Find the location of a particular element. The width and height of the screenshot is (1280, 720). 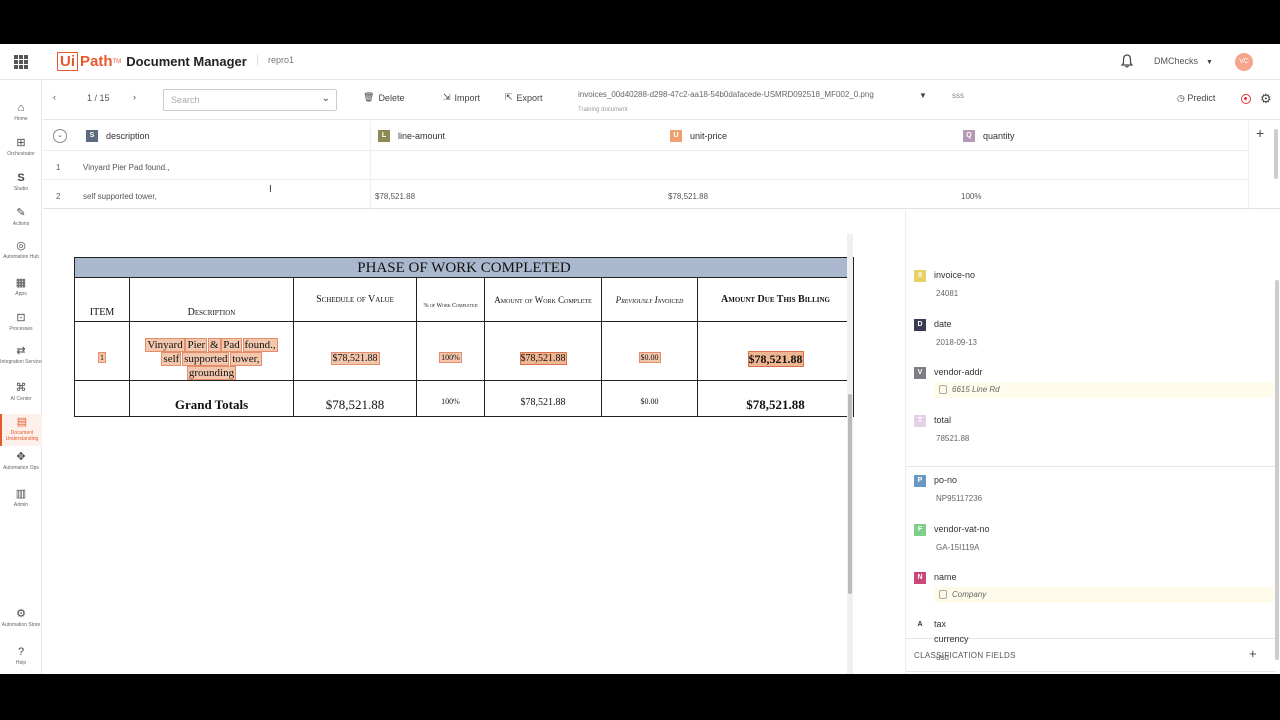

doc-total-amount-due: $78,521.88 is located at coordinates (775, 405).